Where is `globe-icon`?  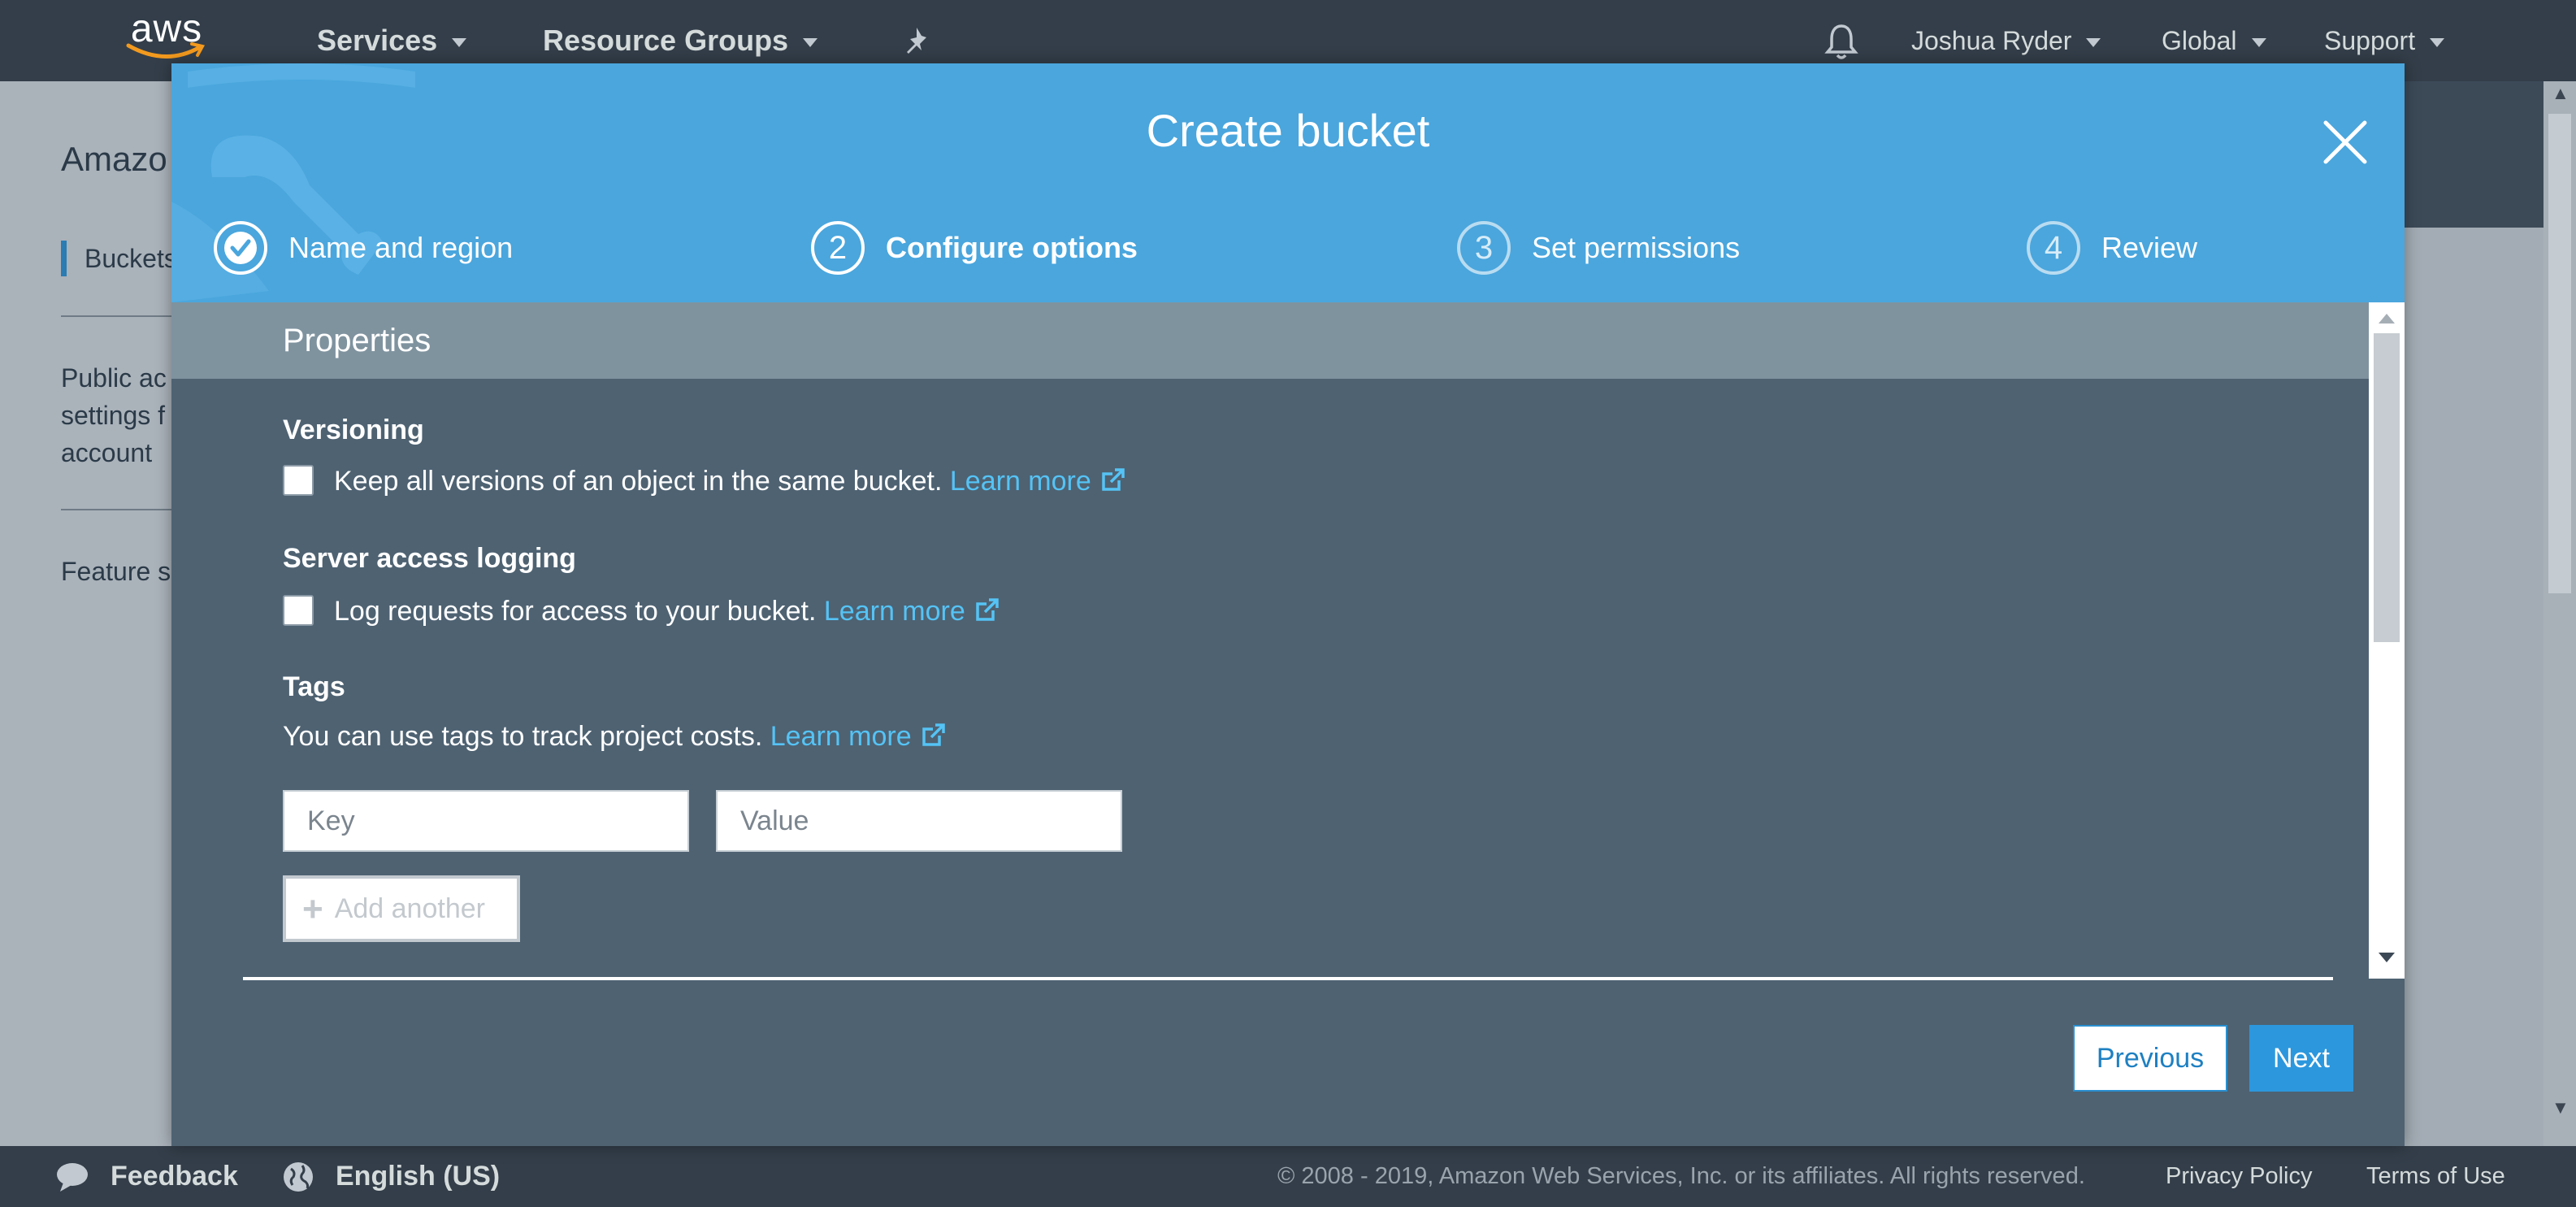 globe-icon is located at coordinates (298, 1177).